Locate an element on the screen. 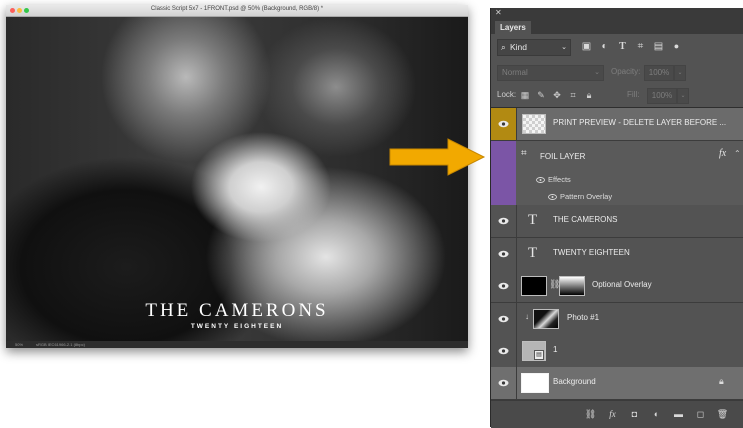 This screenshot has height=428, width=743. document-info: sRGB IEC61966-2.1 (8bpc) is located at coordinates (60, 344).